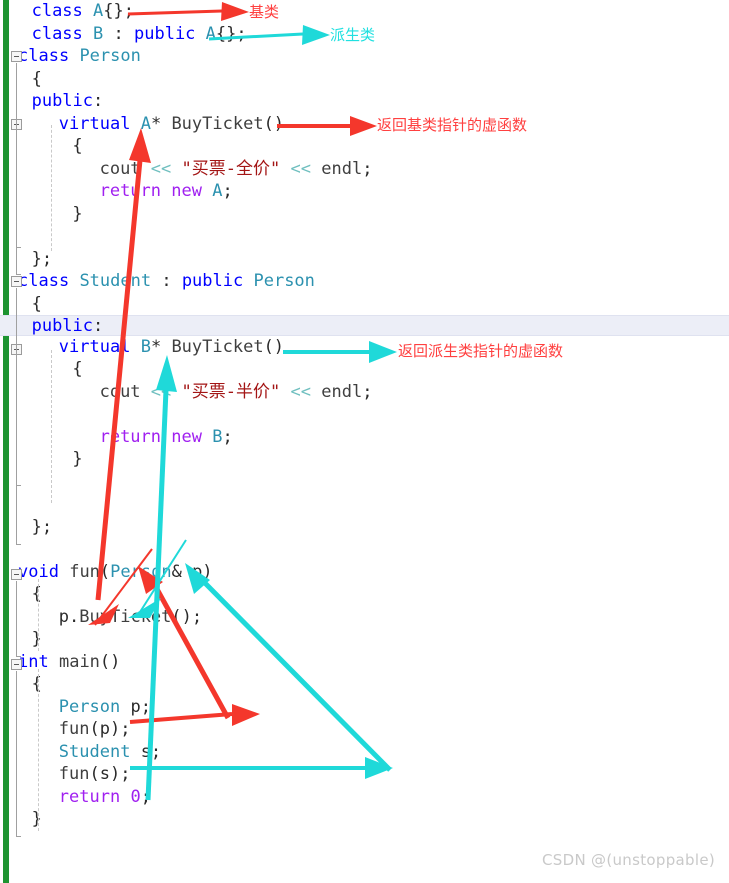  I want to click on code-line: virtual B* BuyTicket(), so click(364, 347).